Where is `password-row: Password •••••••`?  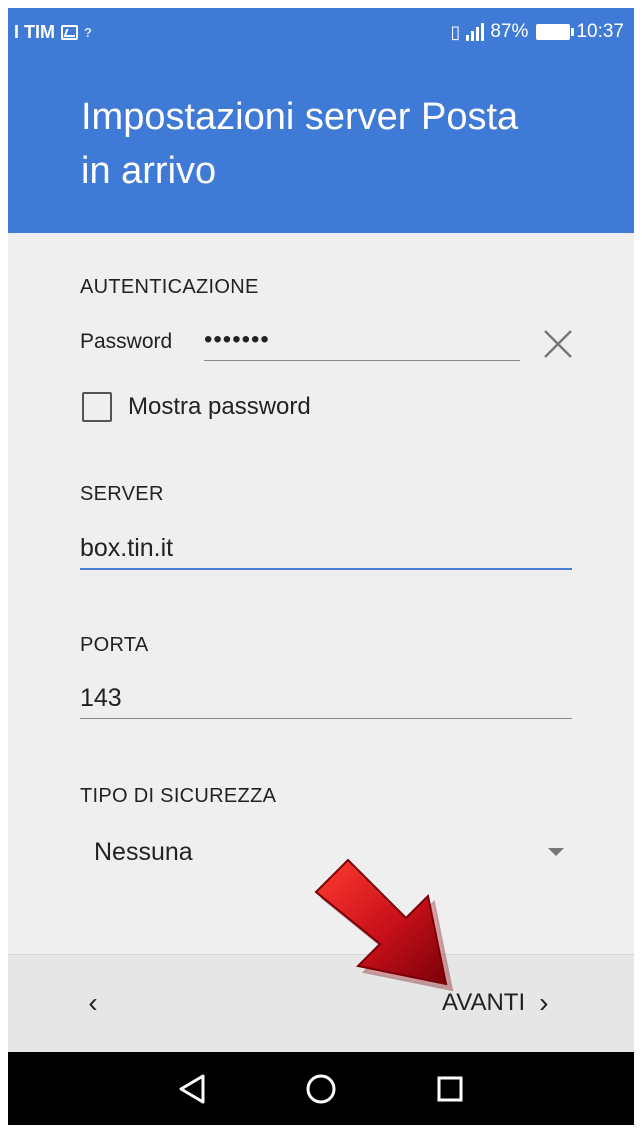 password-row: Password ••••••• is located at coordinates (330, 346).